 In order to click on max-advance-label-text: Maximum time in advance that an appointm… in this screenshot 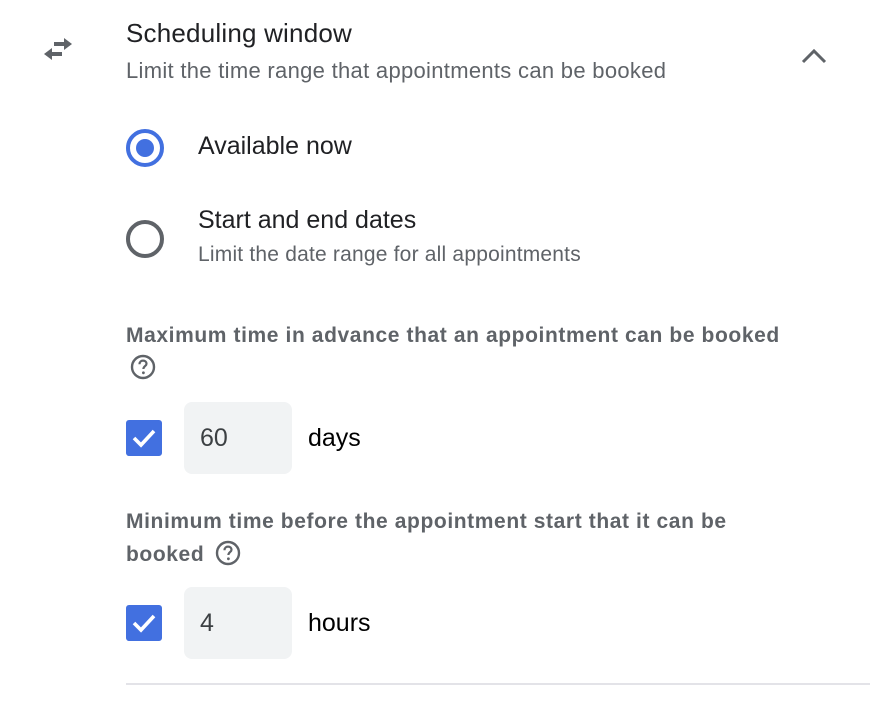, I will do `click(453, 335)`.